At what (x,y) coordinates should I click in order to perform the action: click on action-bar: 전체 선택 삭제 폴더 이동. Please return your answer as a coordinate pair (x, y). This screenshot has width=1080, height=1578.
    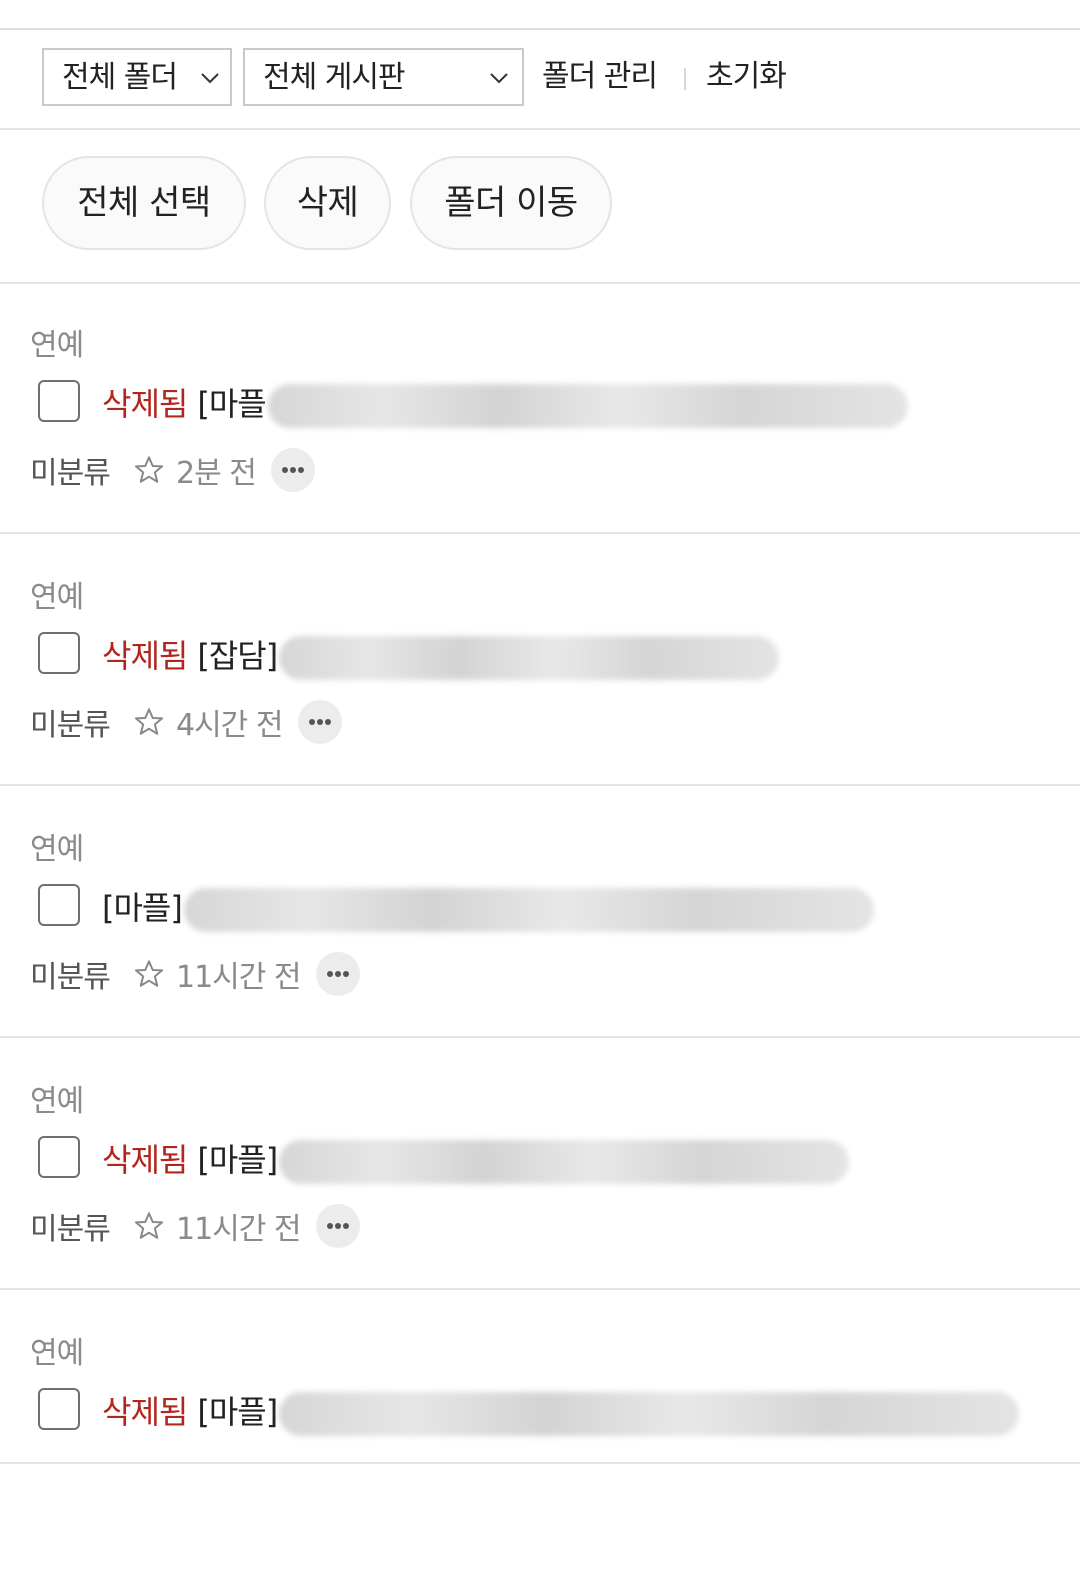
    Looking at the image, I should click on (540, 206).